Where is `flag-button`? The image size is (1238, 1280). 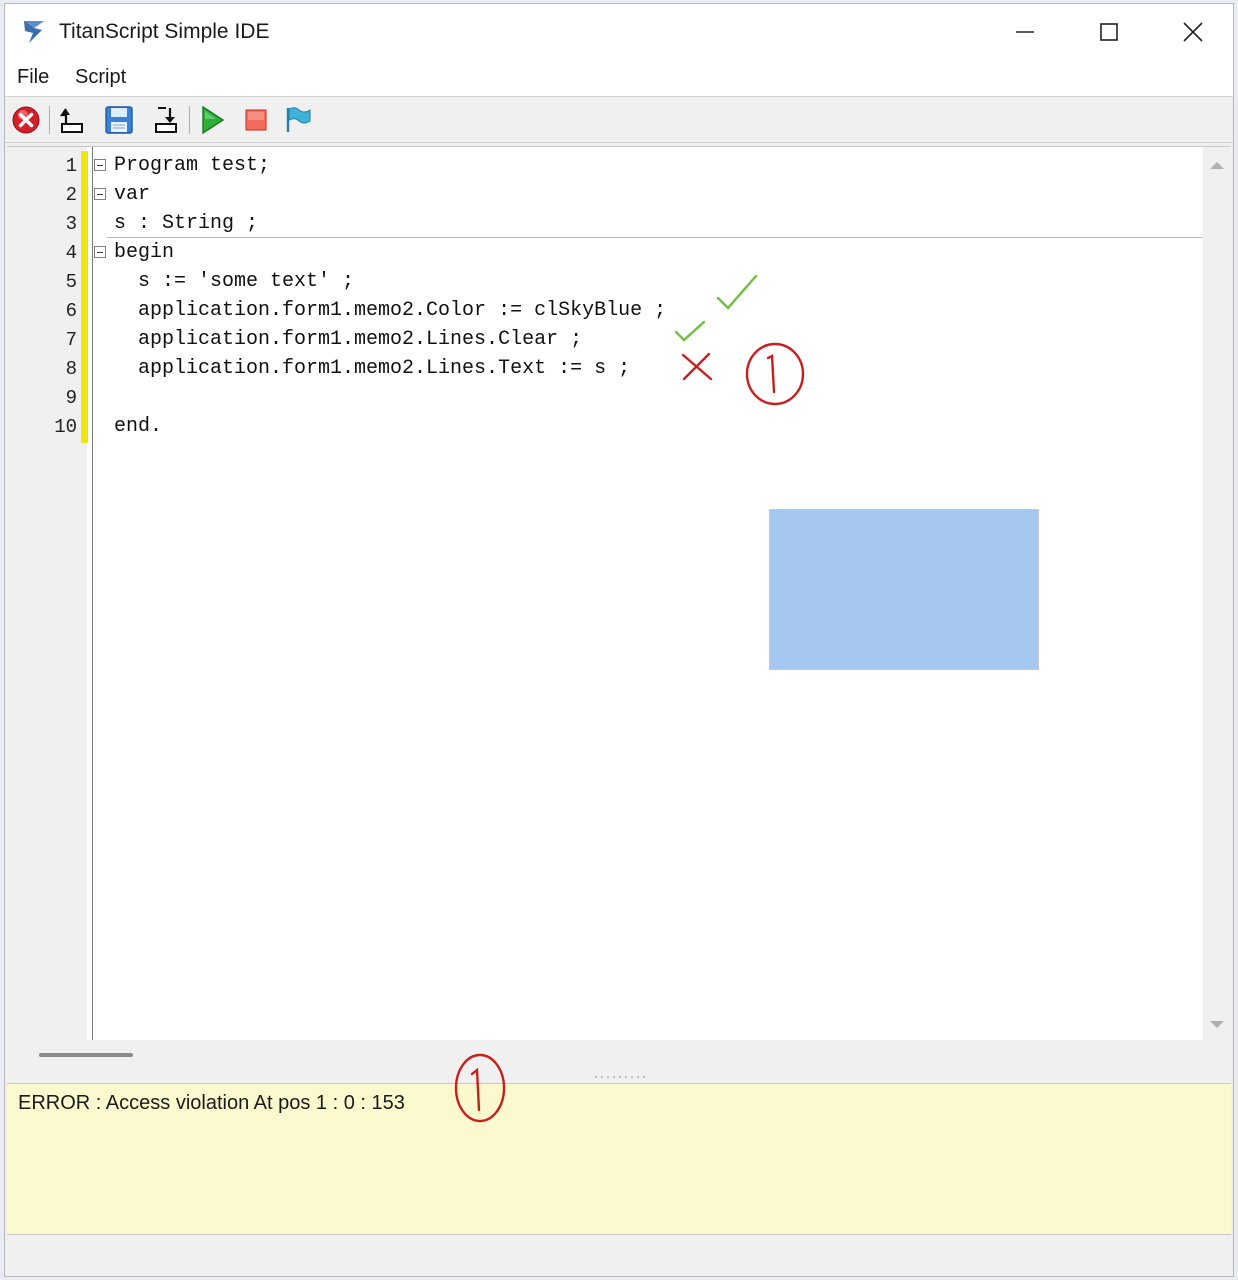
flag-button is located at coordinates (298, 120).